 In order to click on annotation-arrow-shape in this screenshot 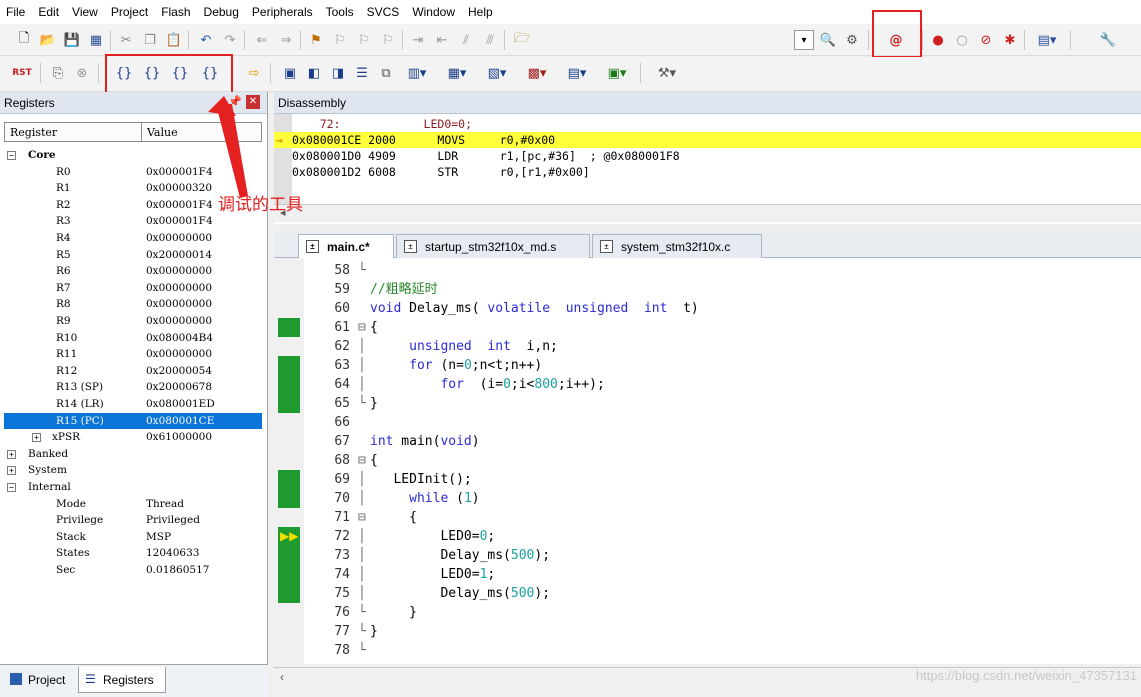, I will do `click(232, 151)`.